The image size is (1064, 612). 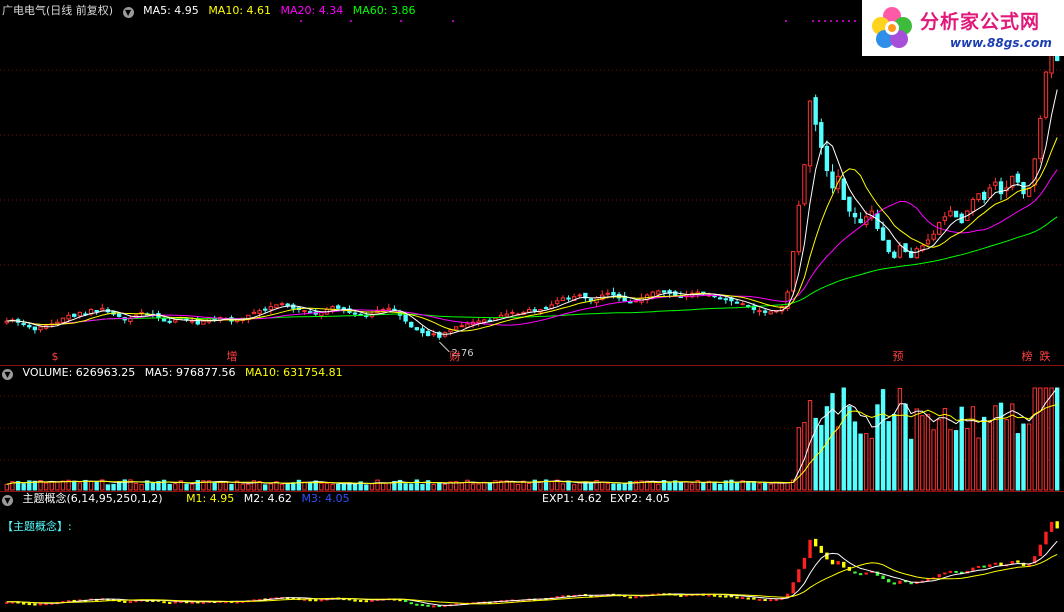 What do you see at coordinates (892, 27) in the screenshot?
I see `flower-logo-icon` at bounding box center [892, 27].